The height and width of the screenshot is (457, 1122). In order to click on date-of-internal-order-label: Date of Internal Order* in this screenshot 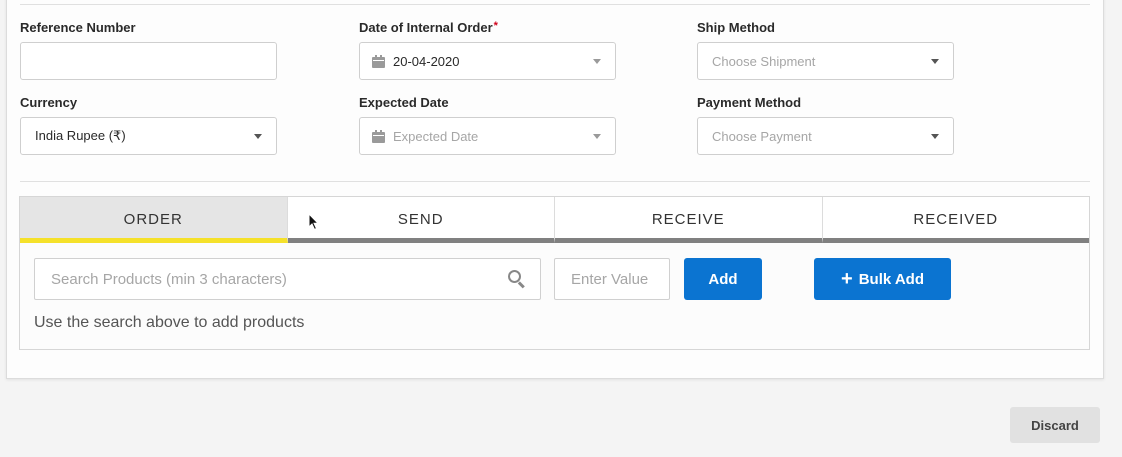, I will do `click(428, 27)`.